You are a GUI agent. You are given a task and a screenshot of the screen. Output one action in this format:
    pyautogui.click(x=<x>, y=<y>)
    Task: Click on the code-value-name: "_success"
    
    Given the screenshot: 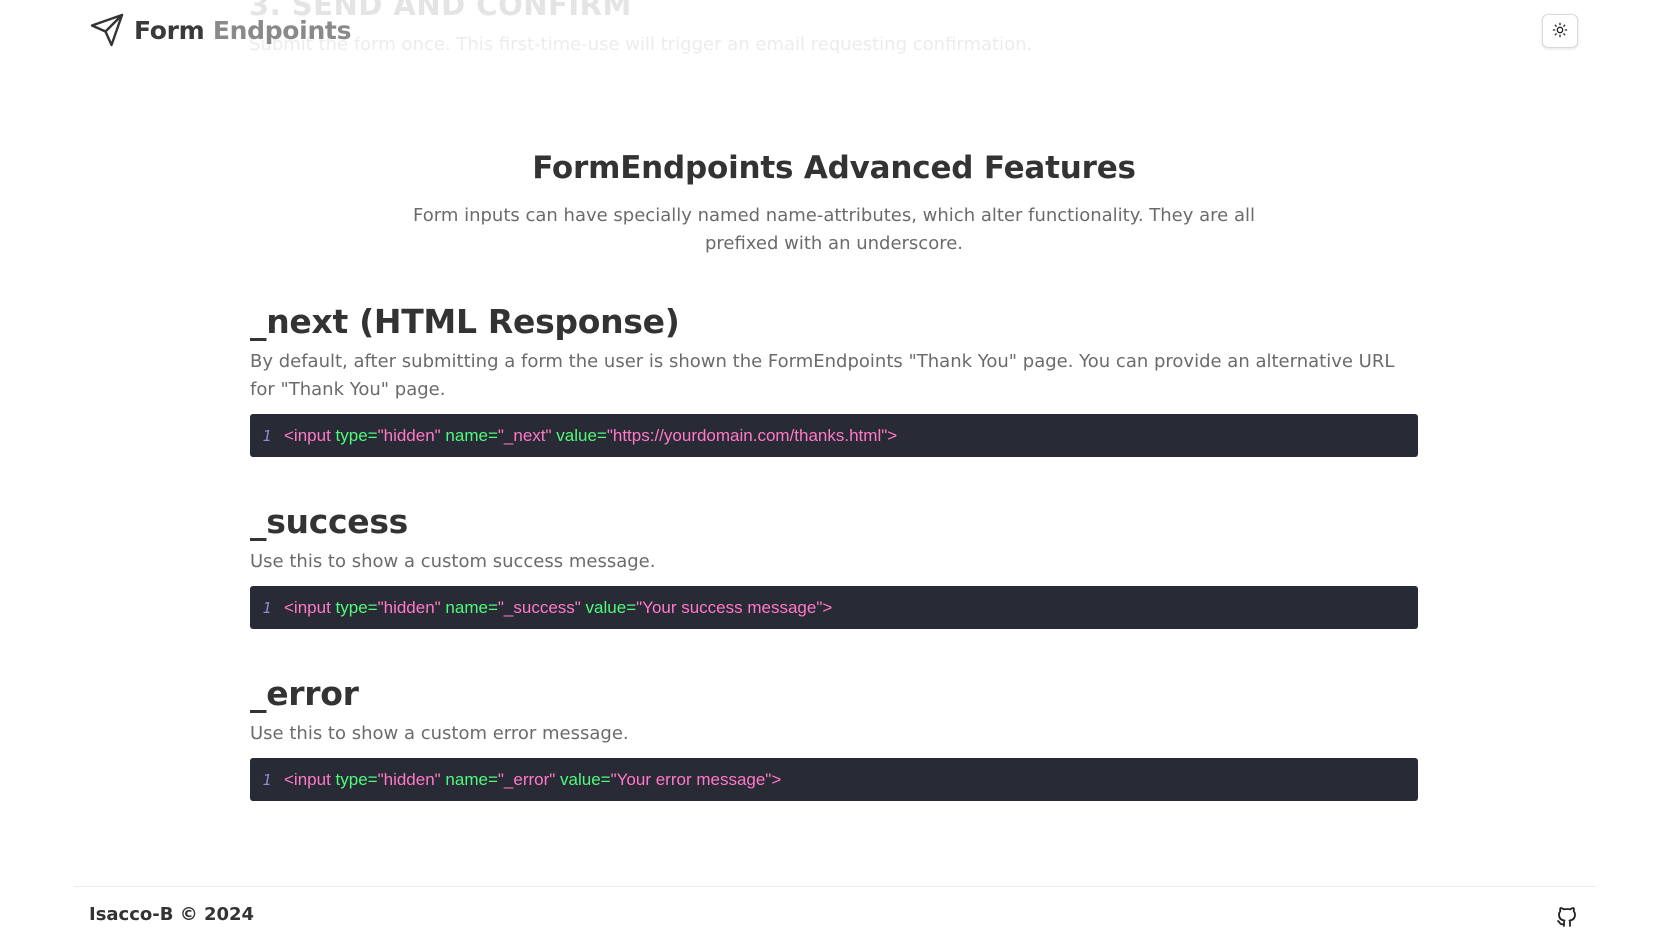 What is the action you would take?
    pyautogui.click(x=539, y=607)
    